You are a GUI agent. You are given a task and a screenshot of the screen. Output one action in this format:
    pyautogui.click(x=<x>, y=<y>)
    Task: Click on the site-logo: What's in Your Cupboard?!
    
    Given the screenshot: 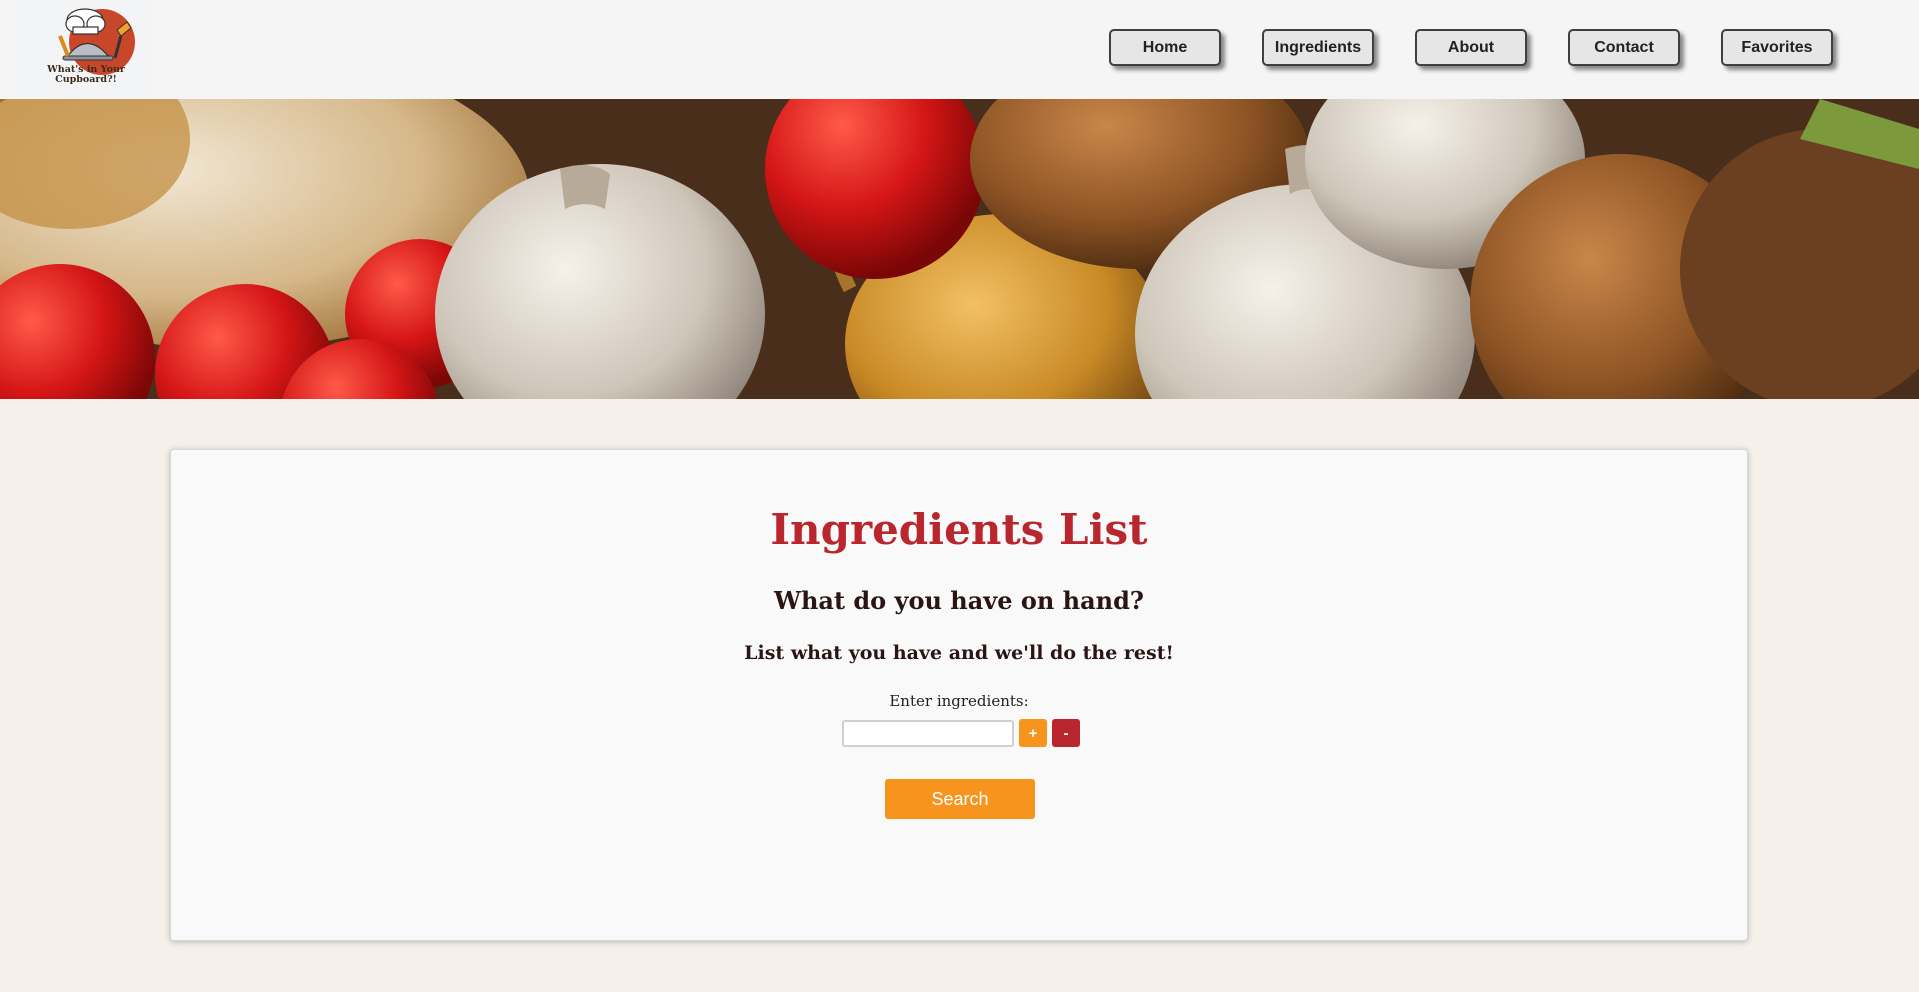 What is the action you would take?
    pyautogui.click(x=86, y=49)
    